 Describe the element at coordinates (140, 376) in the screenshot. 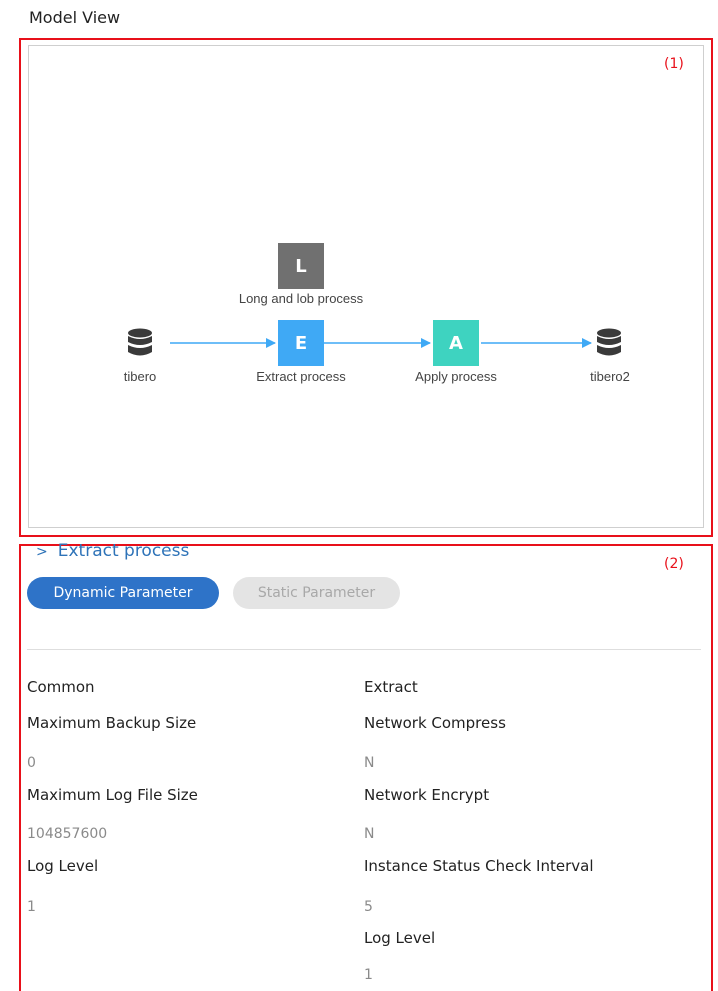

I see `source-db-label: tibero` at that location.